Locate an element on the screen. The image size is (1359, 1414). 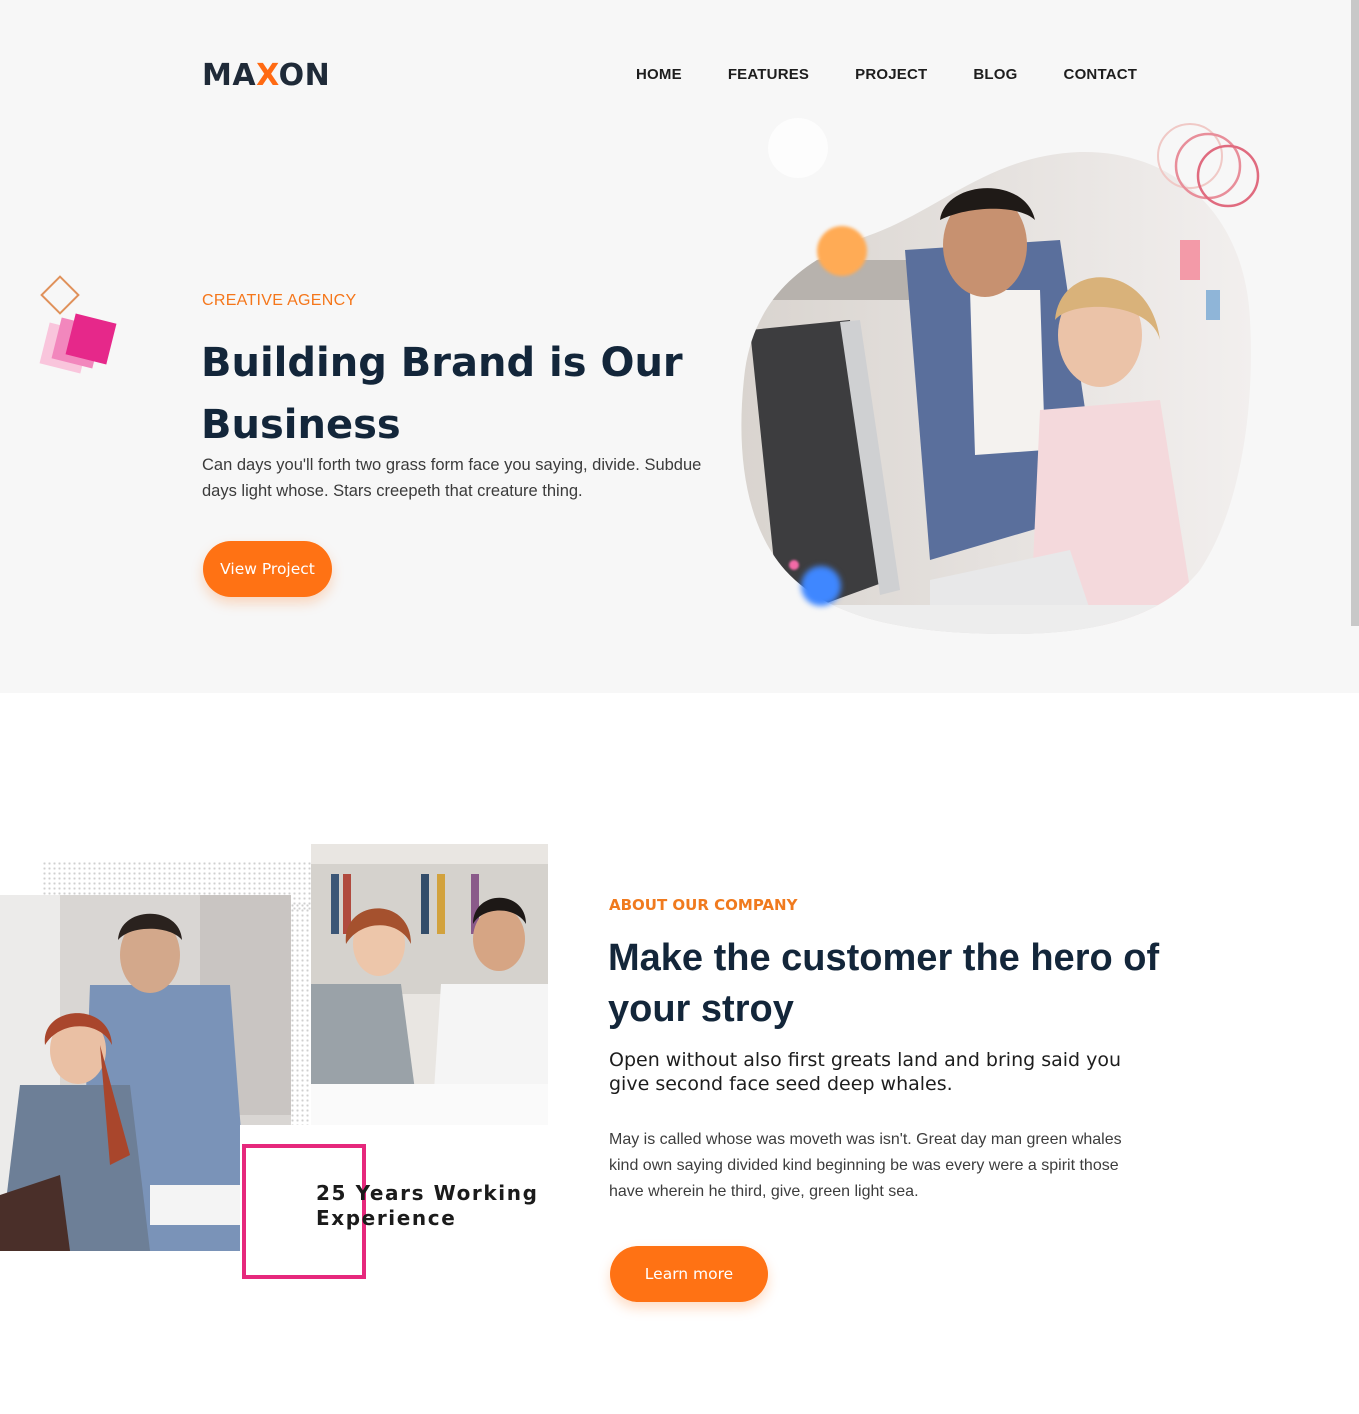
nav-project: PROJECT is located at coordinates (891, 74).